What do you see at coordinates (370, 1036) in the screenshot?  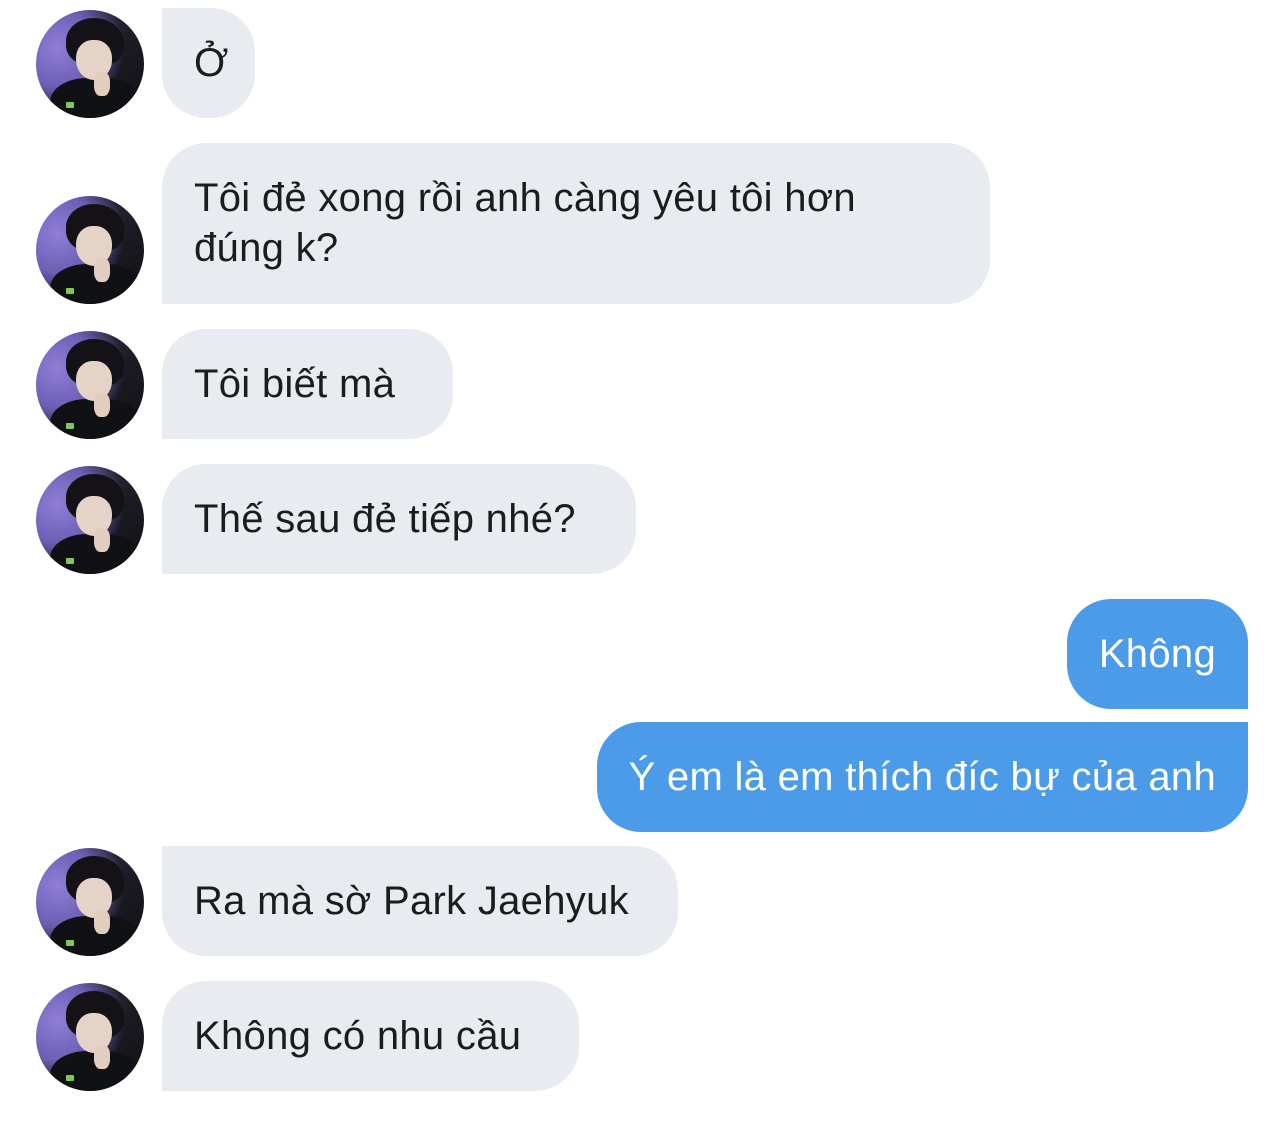 I see `incoming-message-bubble: Không có nhu cầu` at bounding box center [370, 1036].